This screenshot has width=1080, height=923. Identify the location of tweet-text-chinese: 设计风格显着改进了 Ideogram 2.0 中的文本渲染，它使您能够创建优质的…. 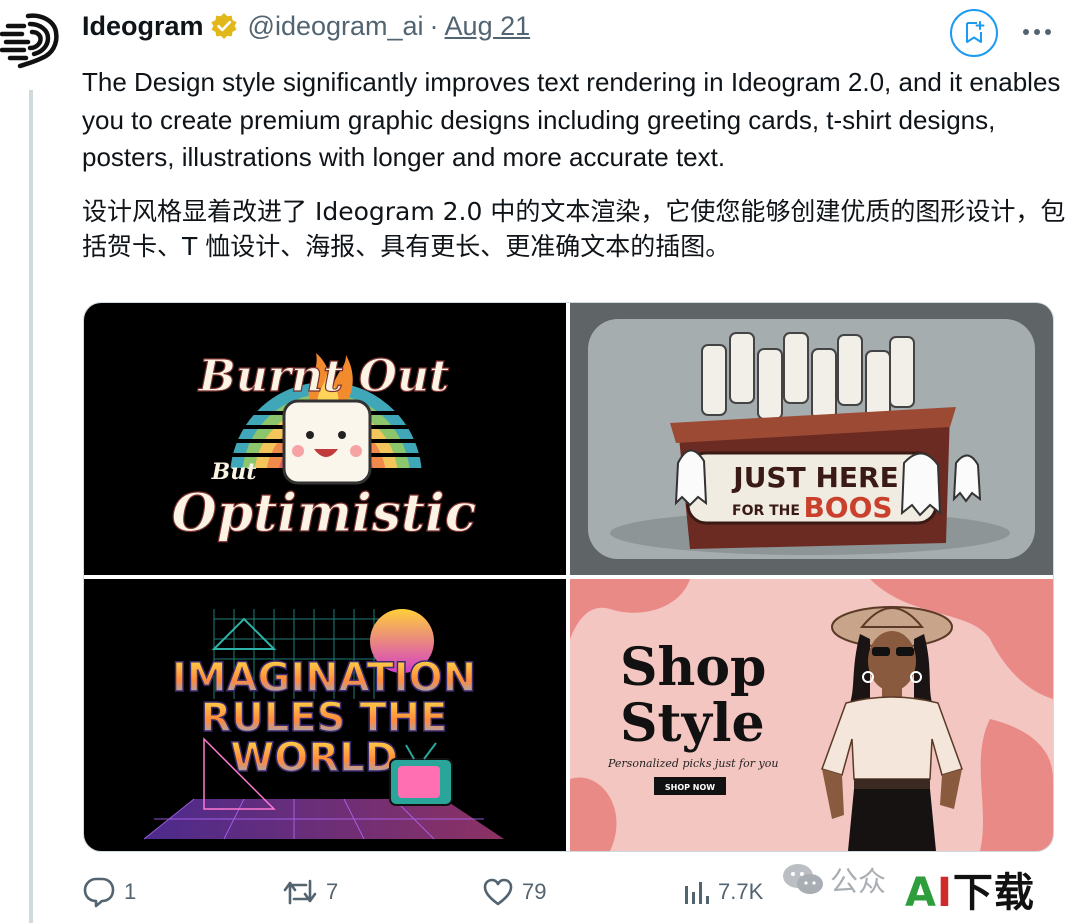
(574, 229).